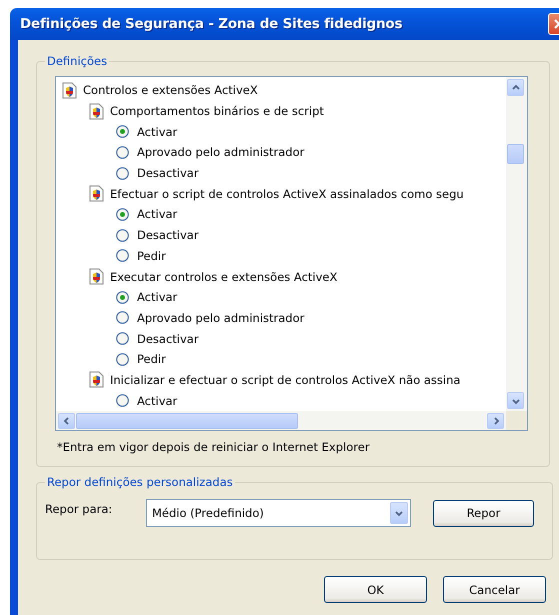 This screenshot has width=559, height=615. I want to click on dialog-button: Cancelar, so click(494, 589).